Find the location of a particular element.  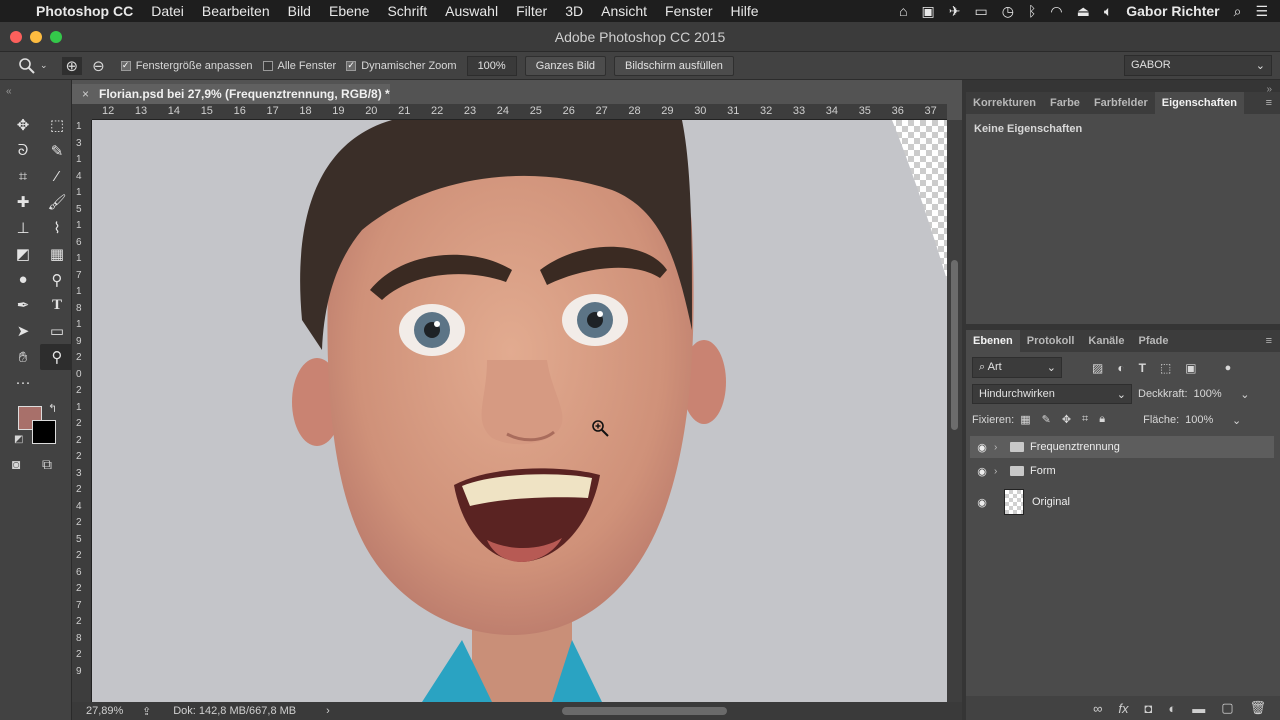

layer-filter-select: ⌕ Art ⌄ is located at coordinates (1017, 367).